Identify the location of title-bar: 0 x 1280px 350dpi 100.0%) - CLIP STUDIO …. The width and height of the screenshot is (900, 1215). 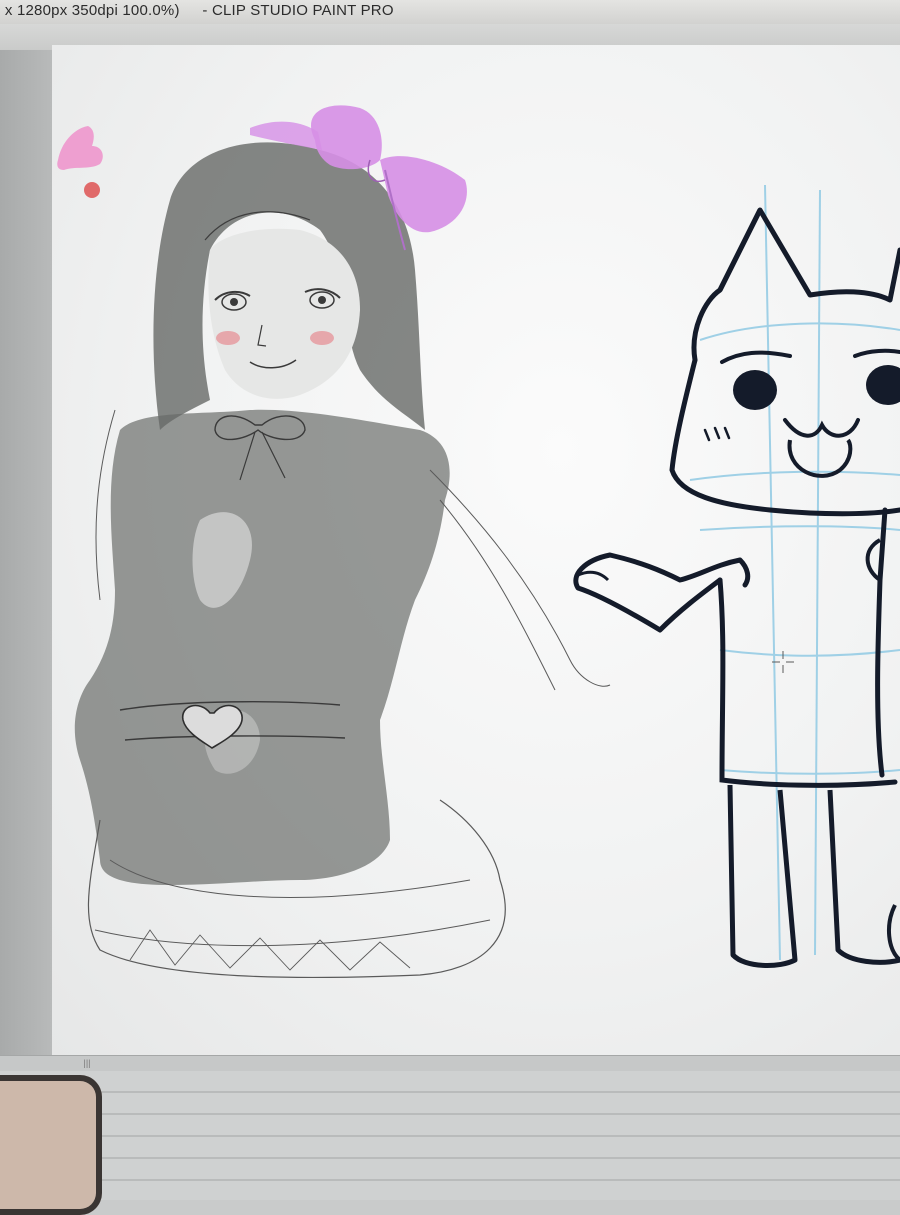
(450, 12).